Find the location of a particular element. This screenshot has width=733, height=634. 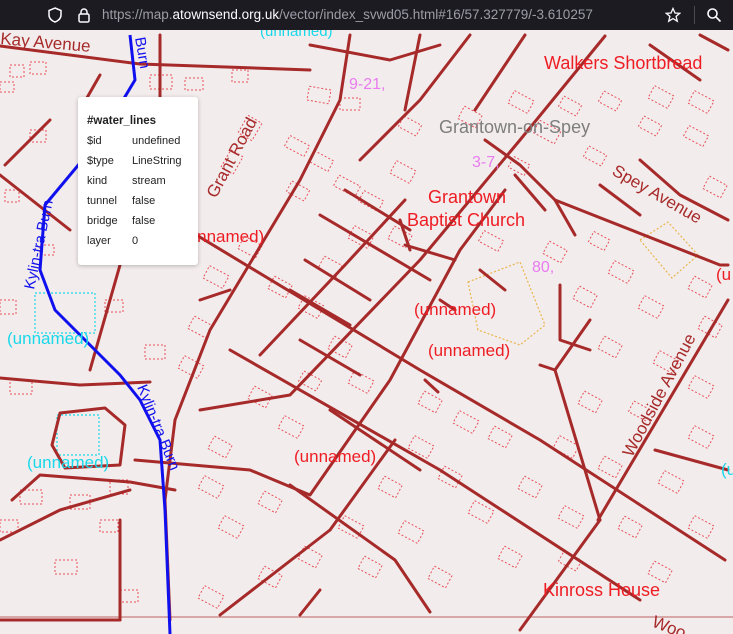

label-spey-avenue: Spey Avenue is located at coordinates (657, 194).